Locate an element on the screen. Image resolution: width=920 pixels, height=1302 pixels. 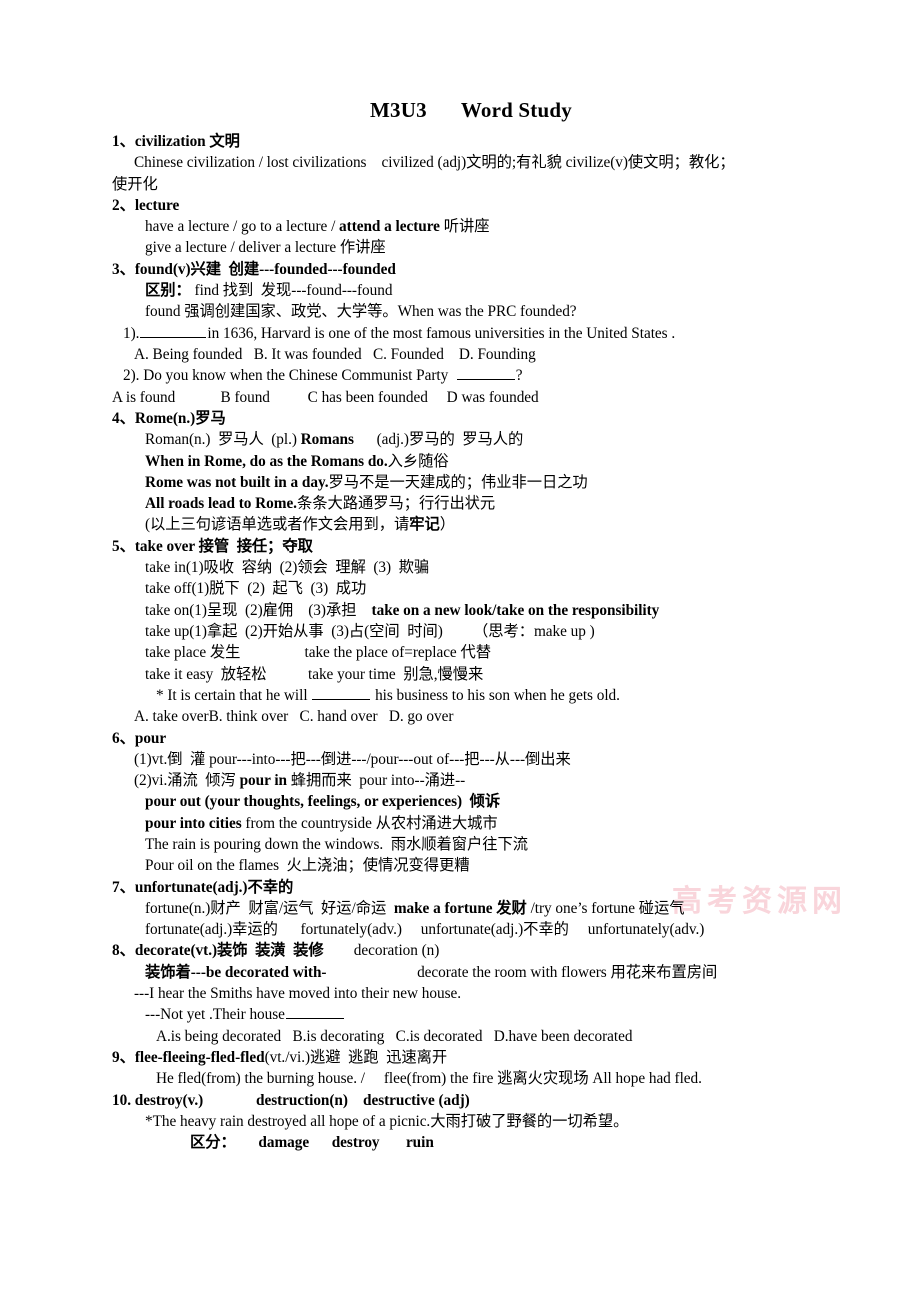
entry-number: 5、 is located at coordinates (123, 546).